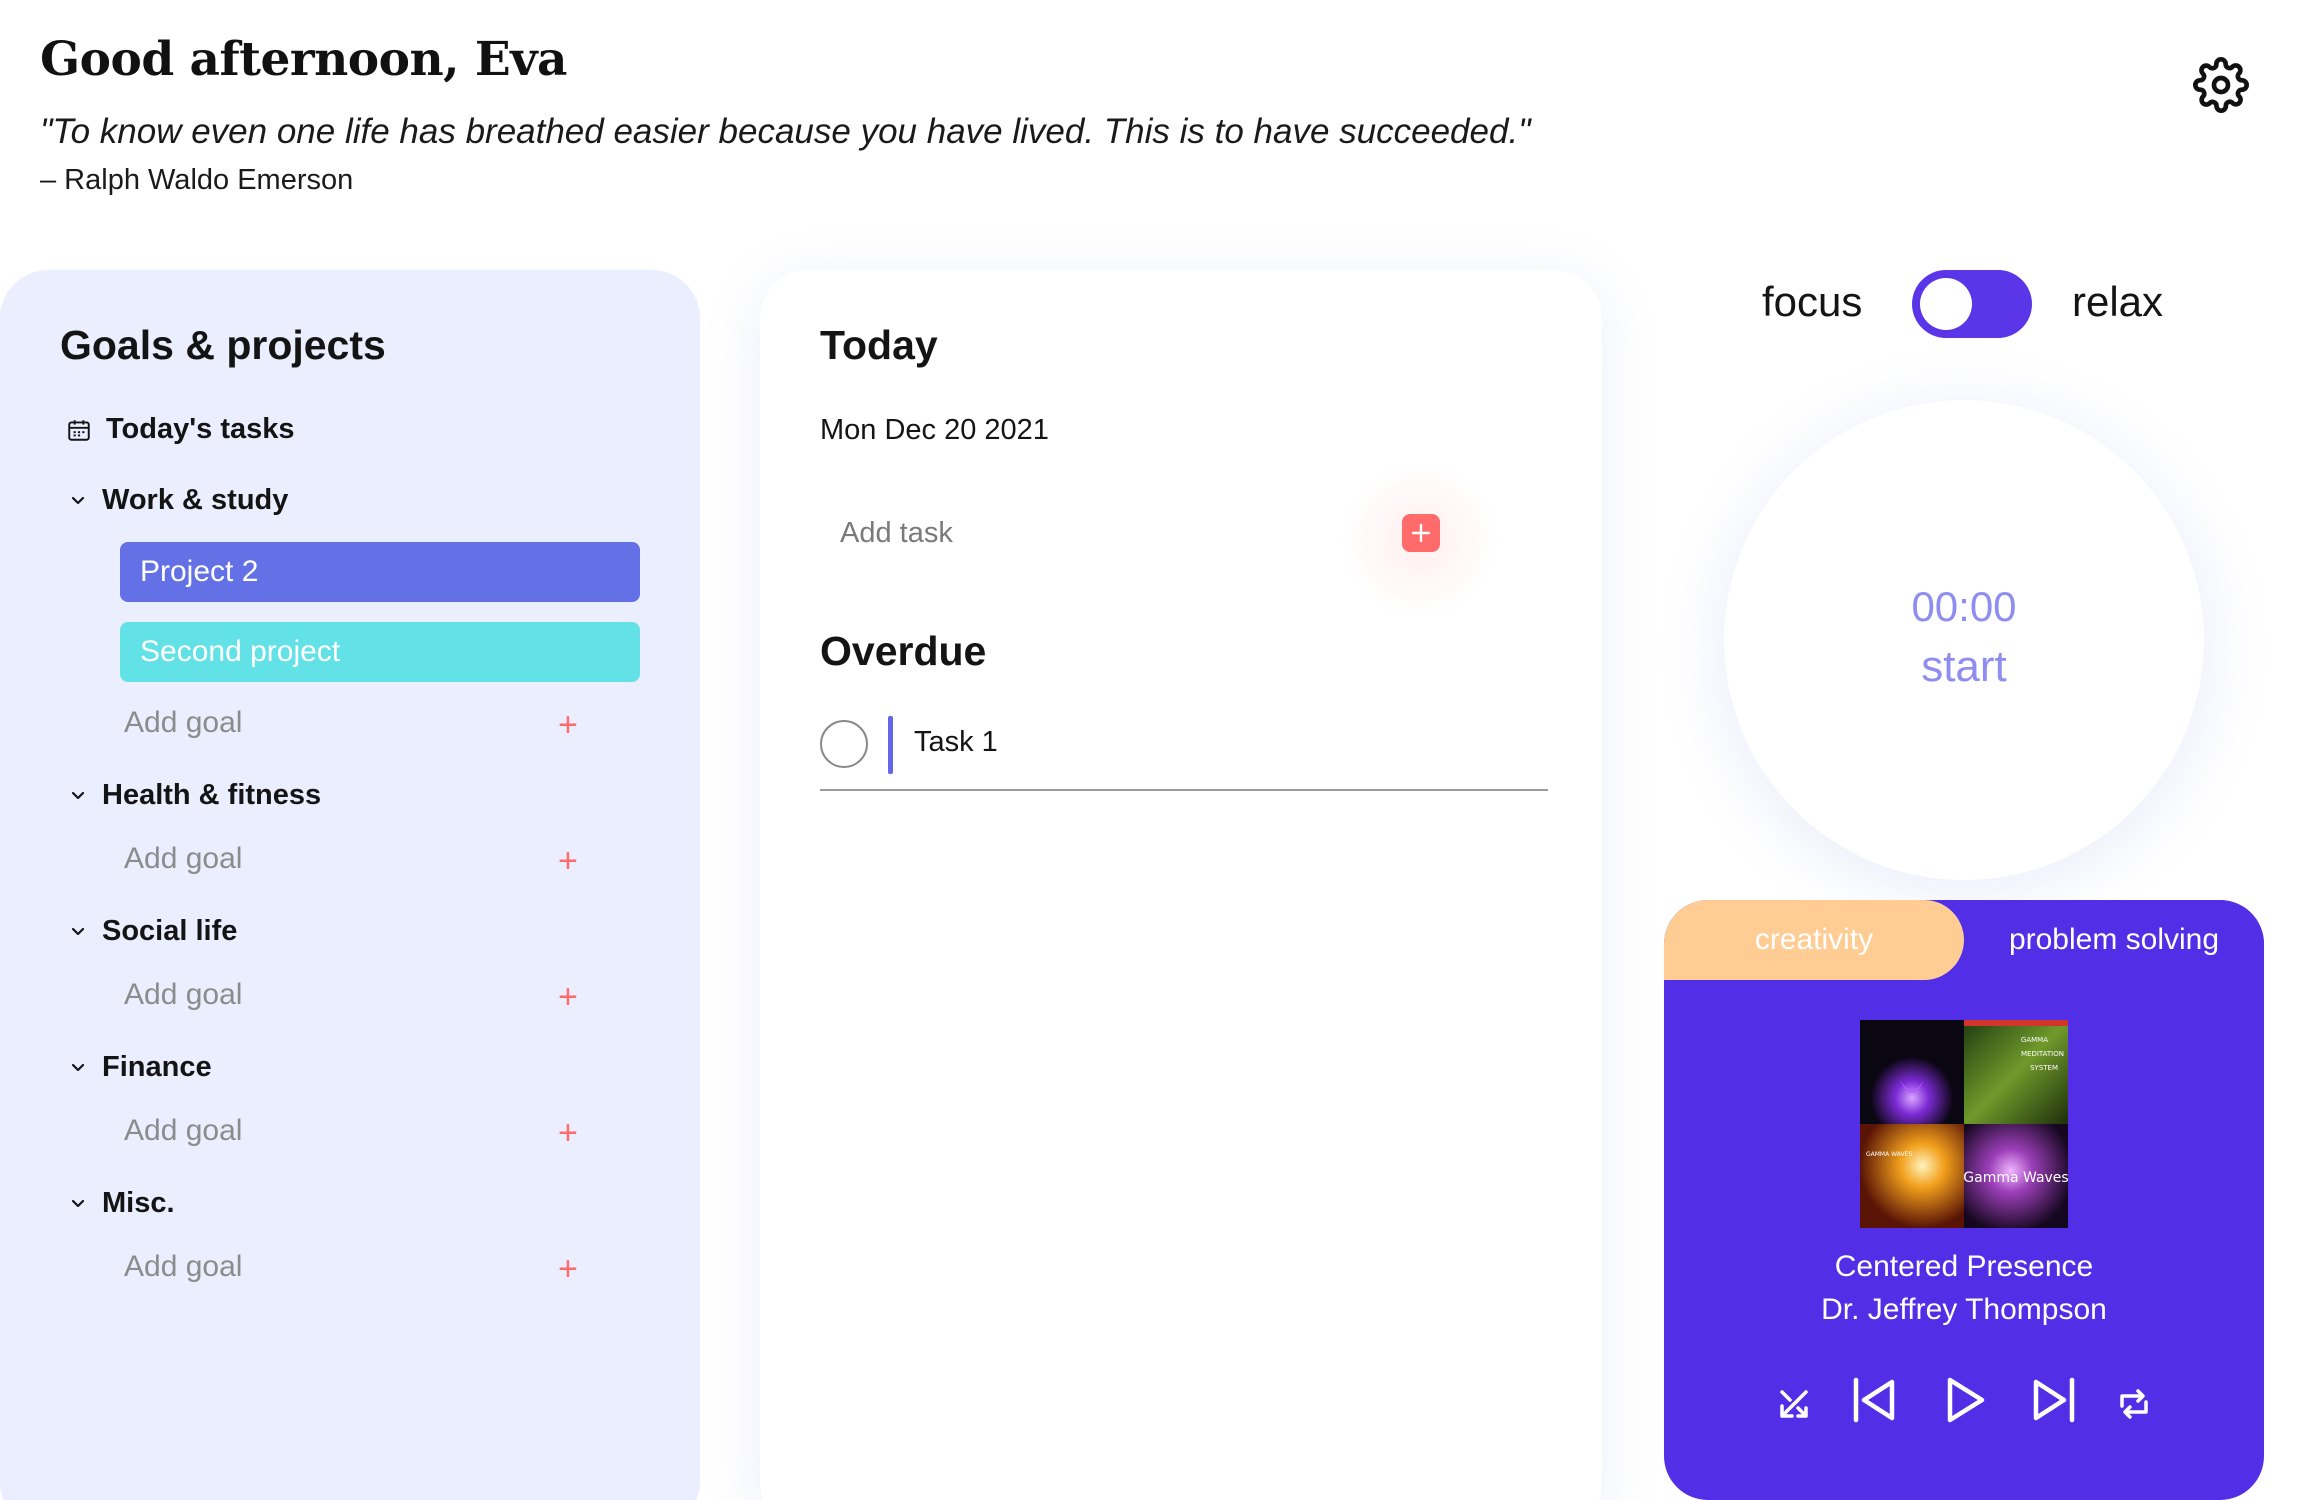  I want to click on mode-toggle, so click(1972, 304).